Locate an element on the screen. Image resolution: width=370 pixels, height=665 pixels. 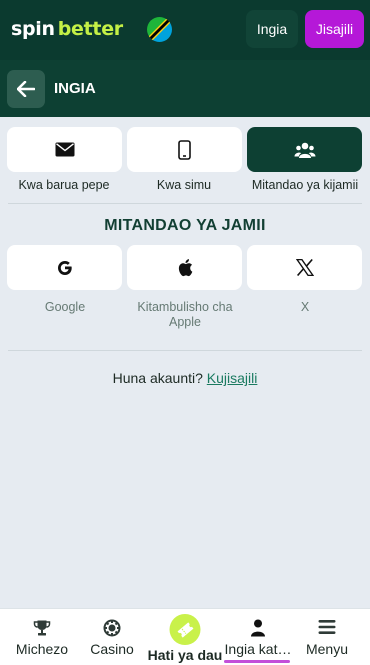
envelope-icon is located at coordinates (64, 149).